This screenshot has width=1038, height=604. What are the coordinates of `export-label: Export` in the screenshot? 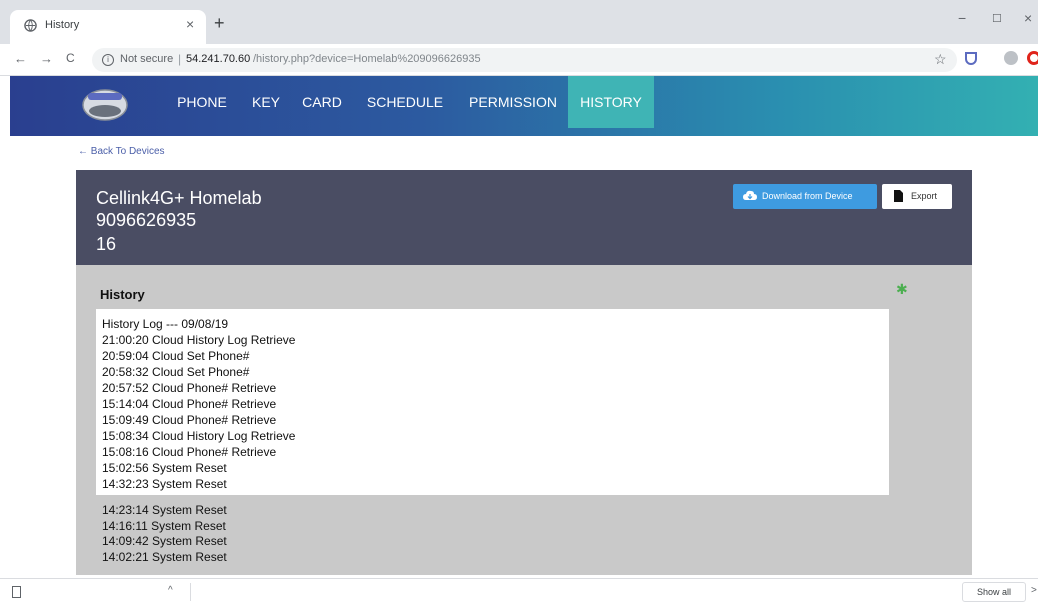 It's located at (924, 196).